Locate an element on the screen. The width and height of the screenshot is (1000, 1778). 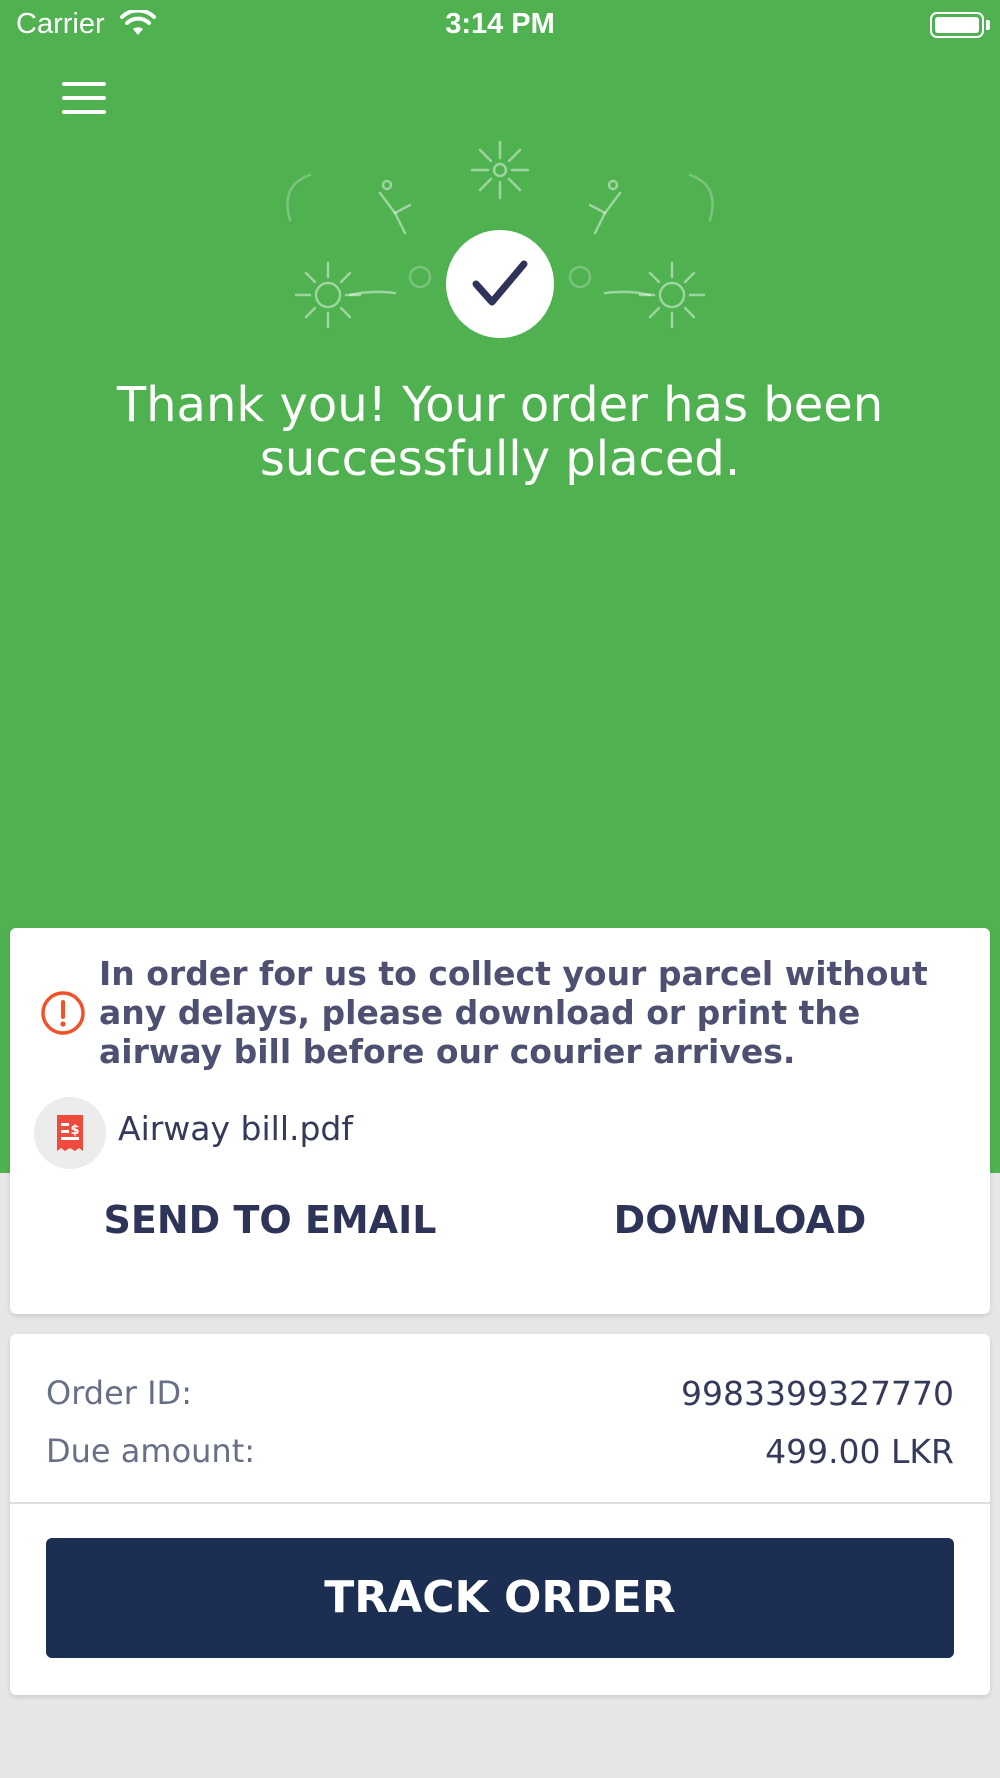
status-bar: Carrier 3:14 PM is located at coordinates (500, 25).